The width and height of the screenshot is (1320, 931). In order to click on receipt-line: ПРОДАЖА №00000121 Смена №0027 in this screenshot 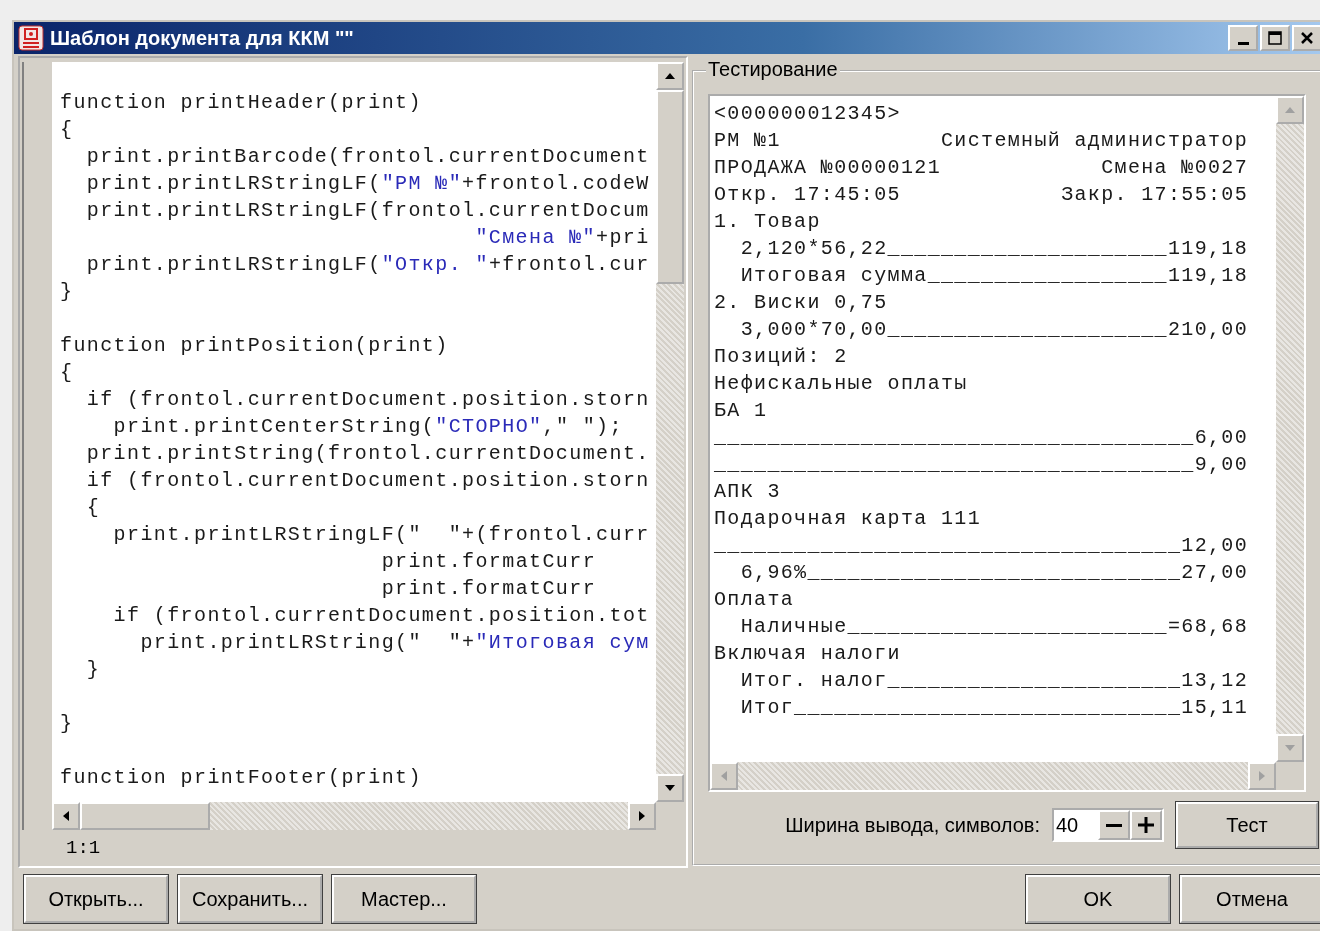, I will do `click(981, 168)`.